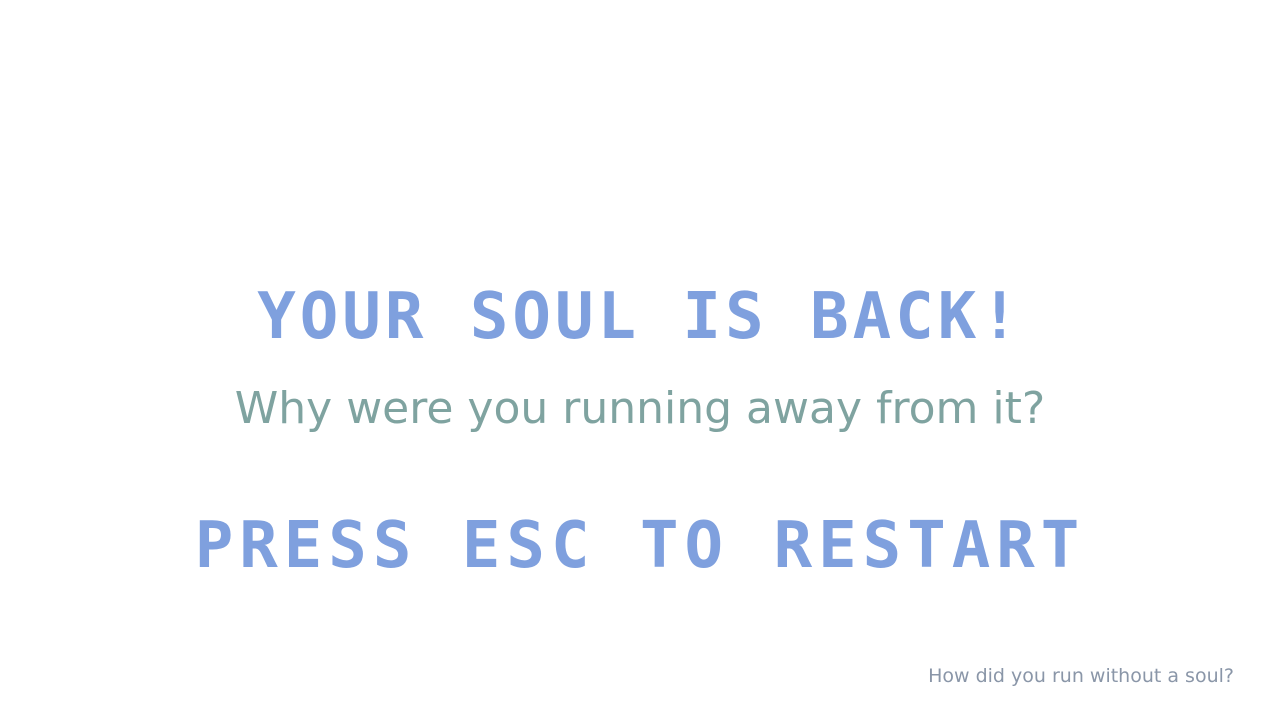 The image size is (1280, 720). Describe the element at coordinates (640, 317) in the screenshot. I see `end-title: YOUR SOUL IS BACK!` at that location.